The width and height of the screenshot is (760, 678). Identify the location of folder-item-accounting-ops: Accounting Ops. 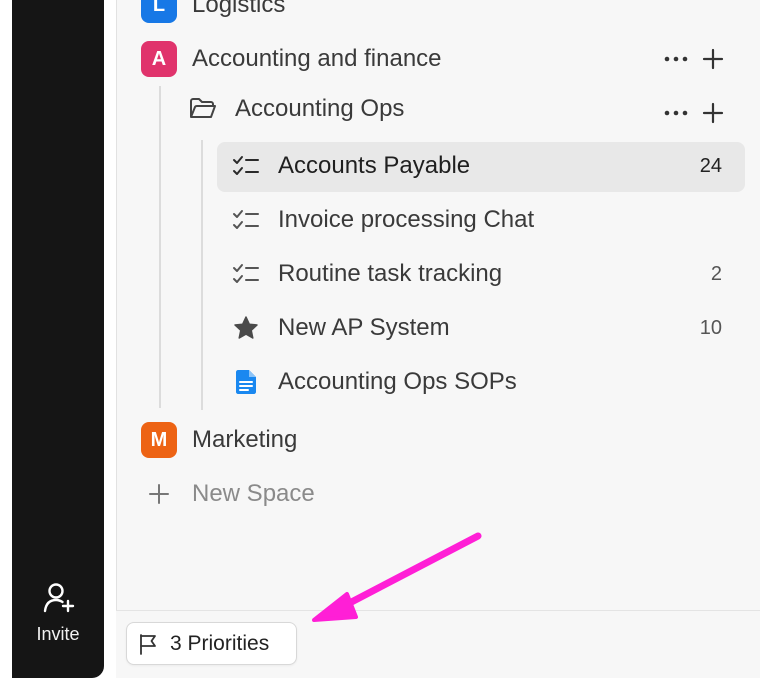
(296, 109).